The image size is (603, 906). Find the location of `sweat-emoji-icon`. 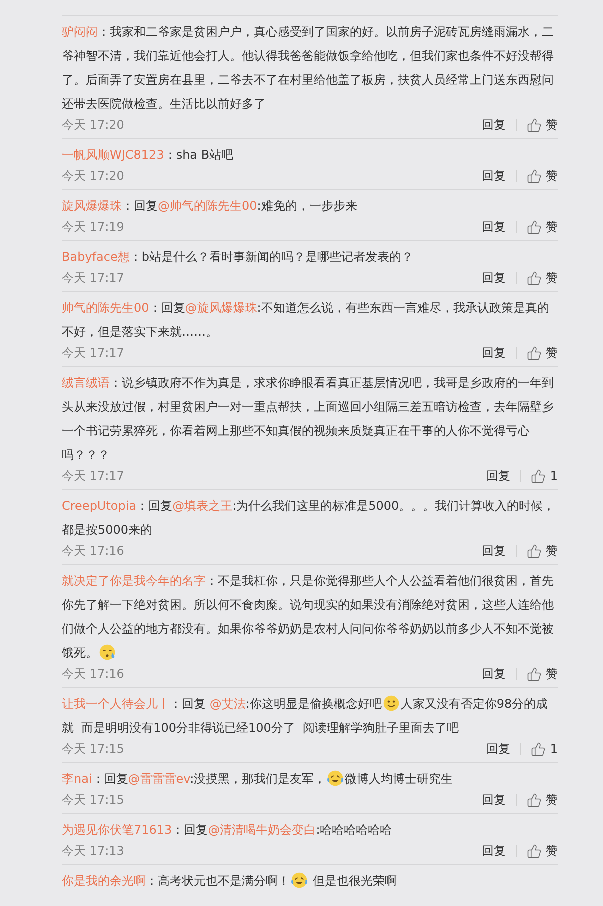

sweat-emoji-icon is located at coordinates (107, 652).